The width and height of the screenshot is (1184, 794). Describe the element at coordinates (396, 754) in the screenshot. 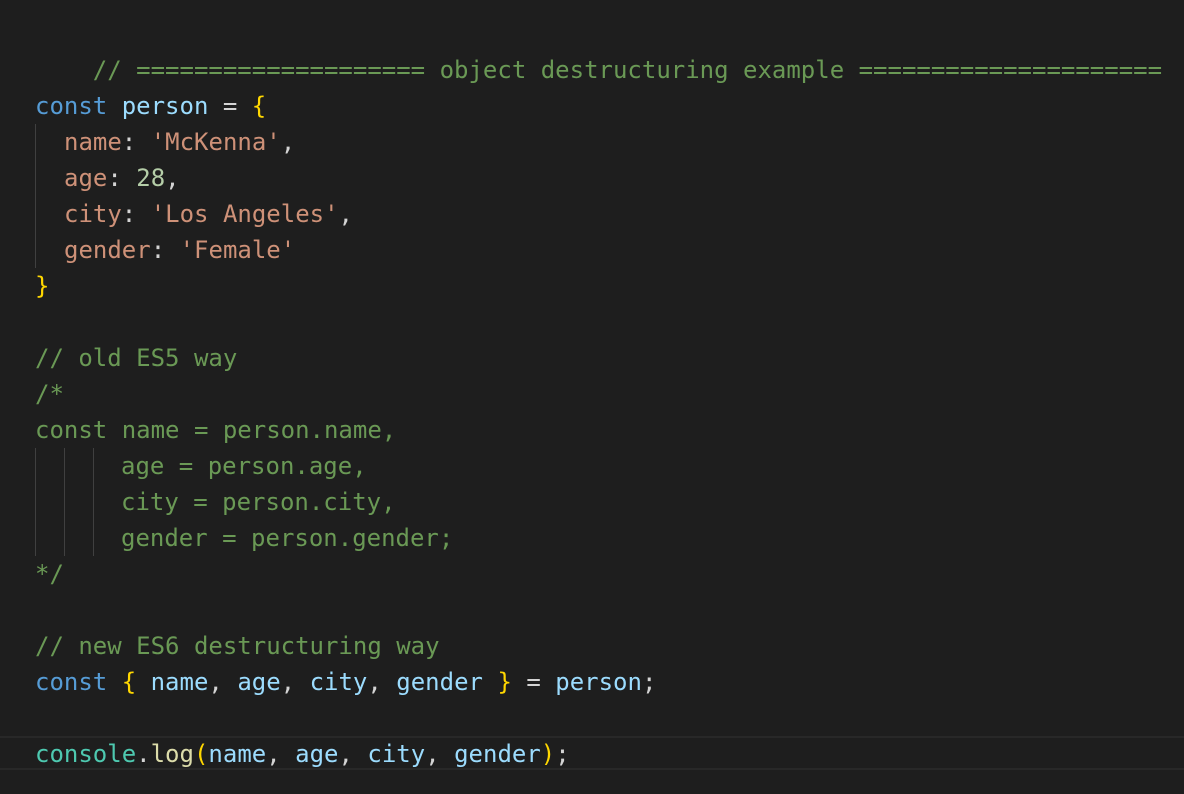

I see `arg-city: city` at that location.